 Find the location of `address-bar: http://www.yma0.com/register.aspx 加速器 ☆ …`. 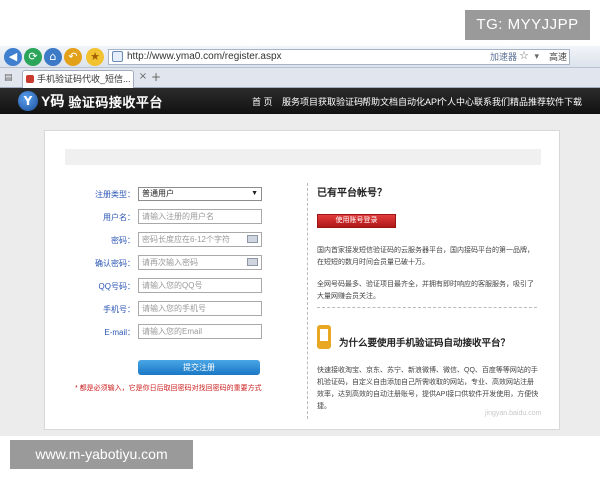

address-bar: http://www.yma0.com/register.aspx 加速器 ☆ … is located at coordinates (339, 57).